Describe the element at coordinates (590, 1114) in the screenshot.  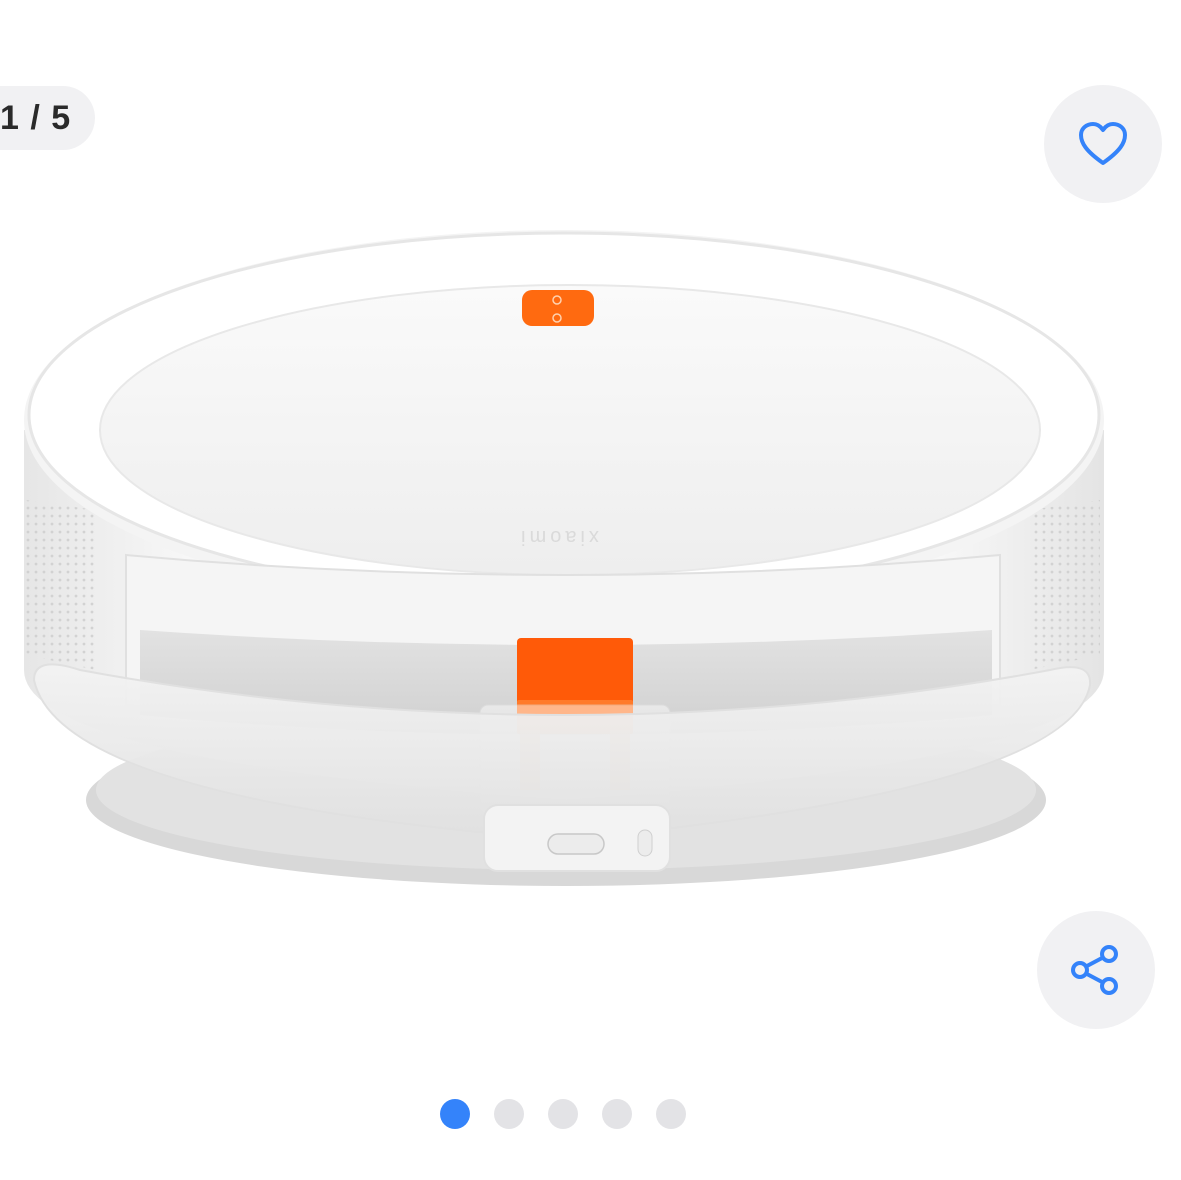
I see `pagination-dots` at that location.